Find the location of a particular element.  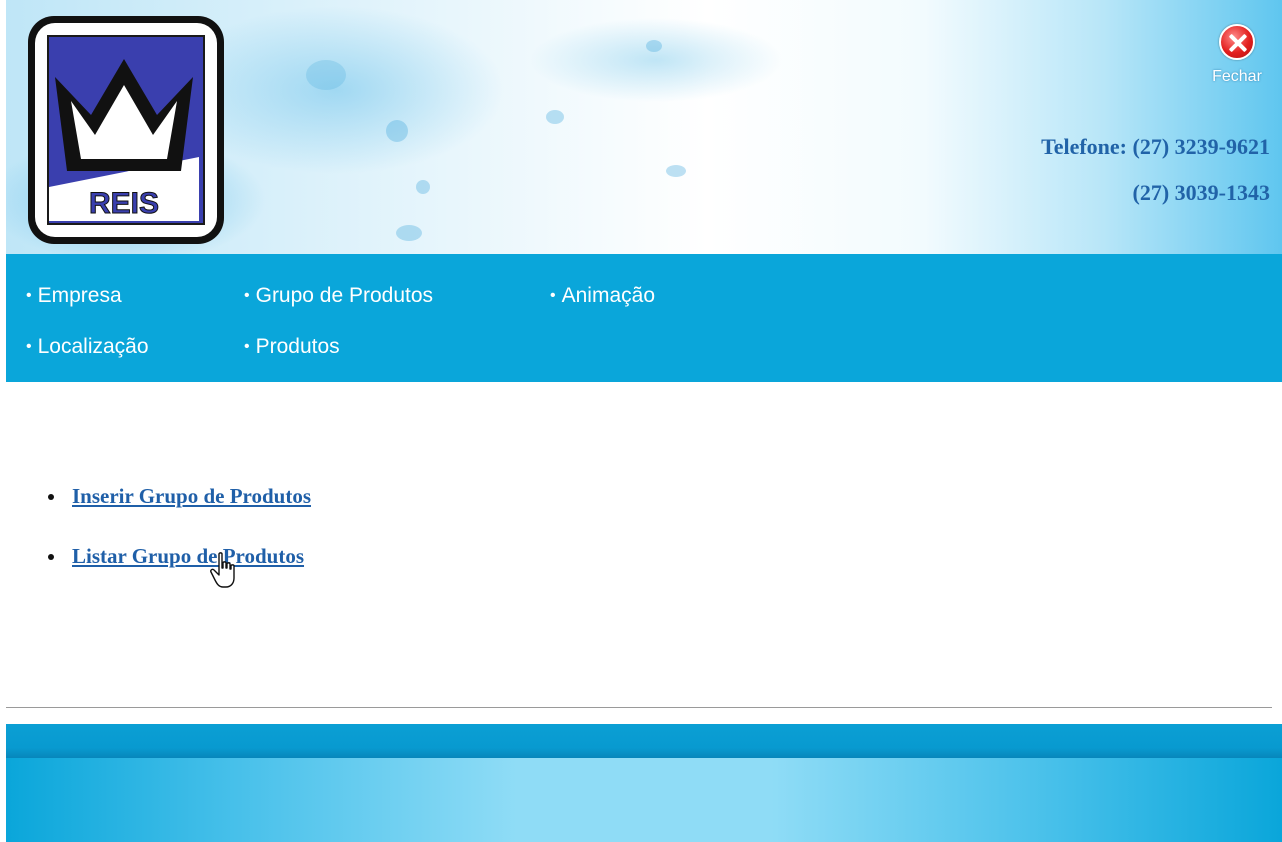

nav-item-animacao: • Animação is located at coordinates (602, 296).